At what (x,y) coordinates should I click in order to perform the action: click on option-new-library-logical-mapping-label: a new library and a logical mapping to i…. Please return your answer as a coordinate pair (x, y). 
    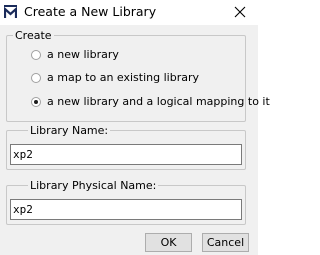
    Looking at the image, I should click on (158, 101).